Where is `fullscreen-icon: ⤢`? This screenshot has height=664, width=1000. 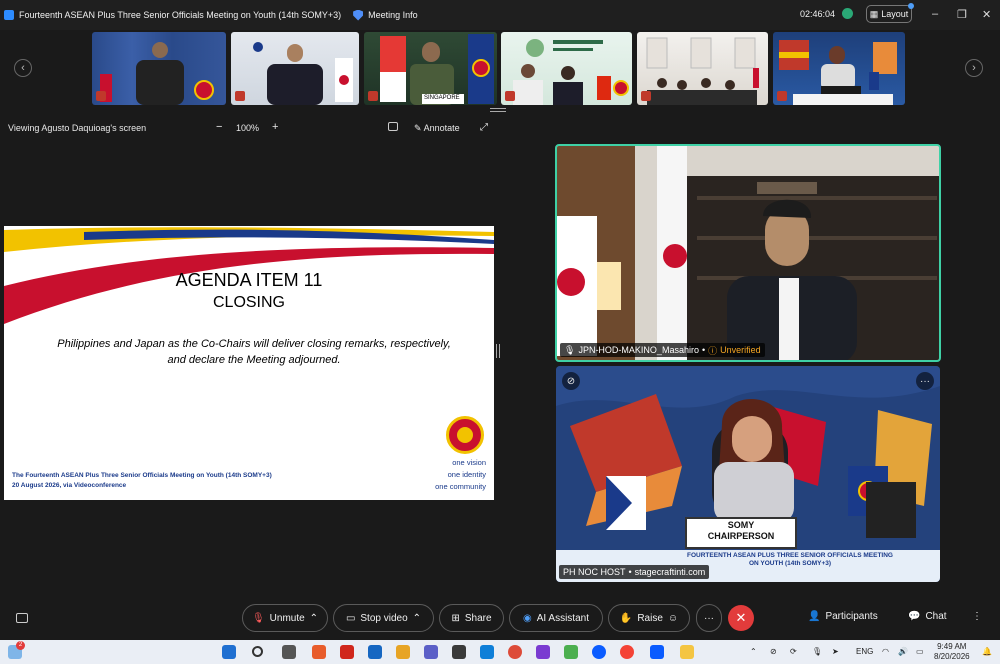
fullscreen-icon: ⤢ is located at coordinates (484, 127).